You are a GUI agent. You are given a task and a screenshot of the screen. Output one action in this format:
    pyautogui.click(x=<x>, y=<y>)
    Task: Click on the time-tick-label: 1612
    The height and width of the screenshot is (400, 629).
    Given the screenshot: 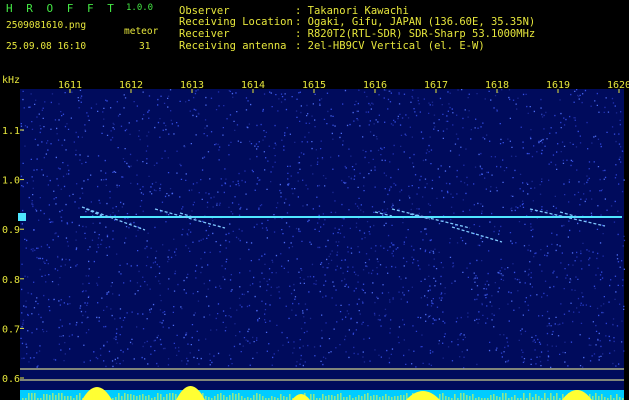 What is the action you would take?
    pyautogui.click(x=131, y=85)
    